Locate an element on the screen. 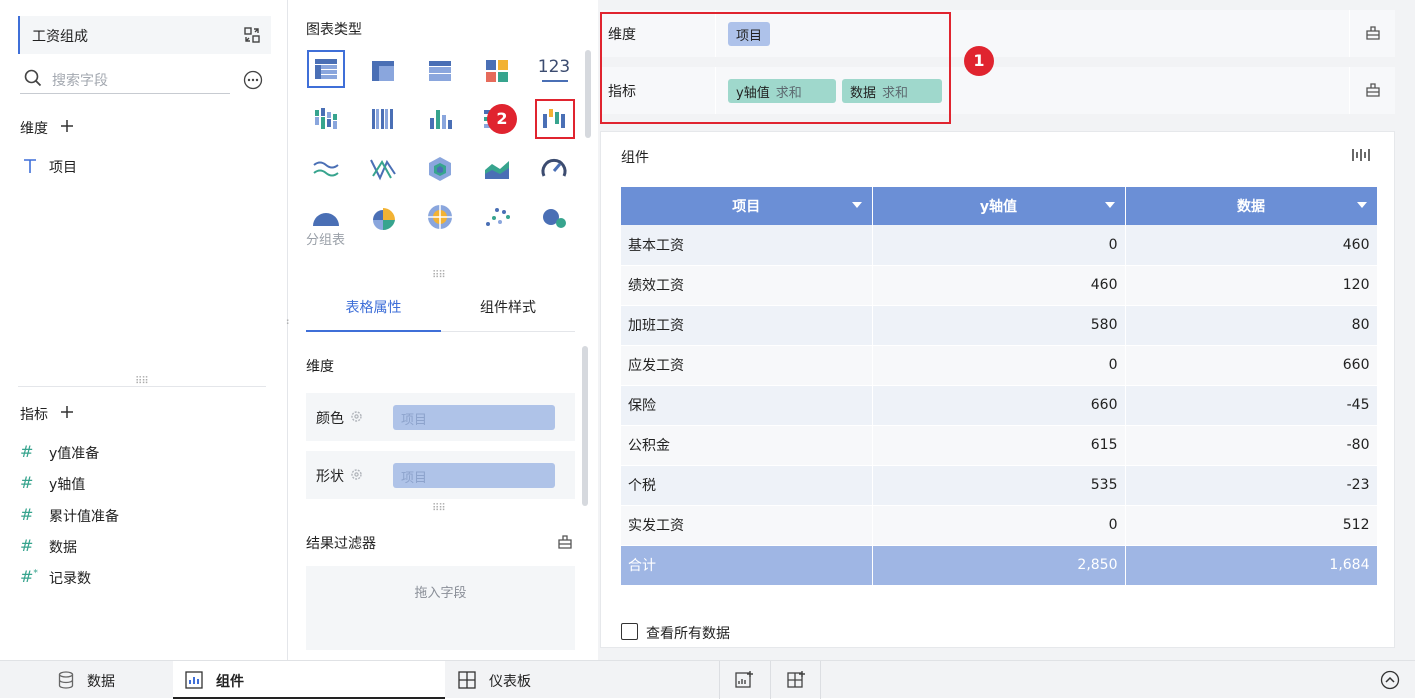 Image resolution: width=1415 pixels, height=699 pixels. chart-type-sunburst is located at coordinates (440, 219).